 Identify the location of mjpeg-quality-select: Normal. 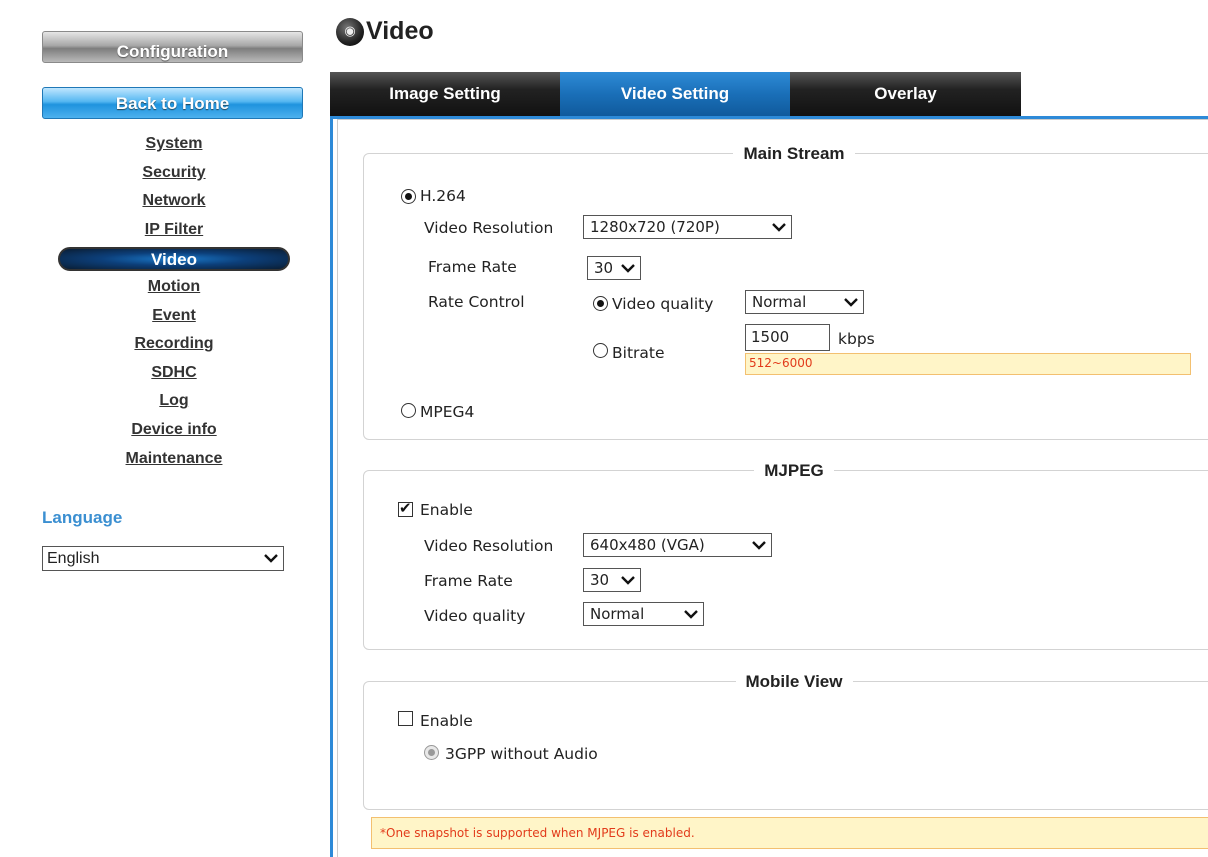
(643, 614).